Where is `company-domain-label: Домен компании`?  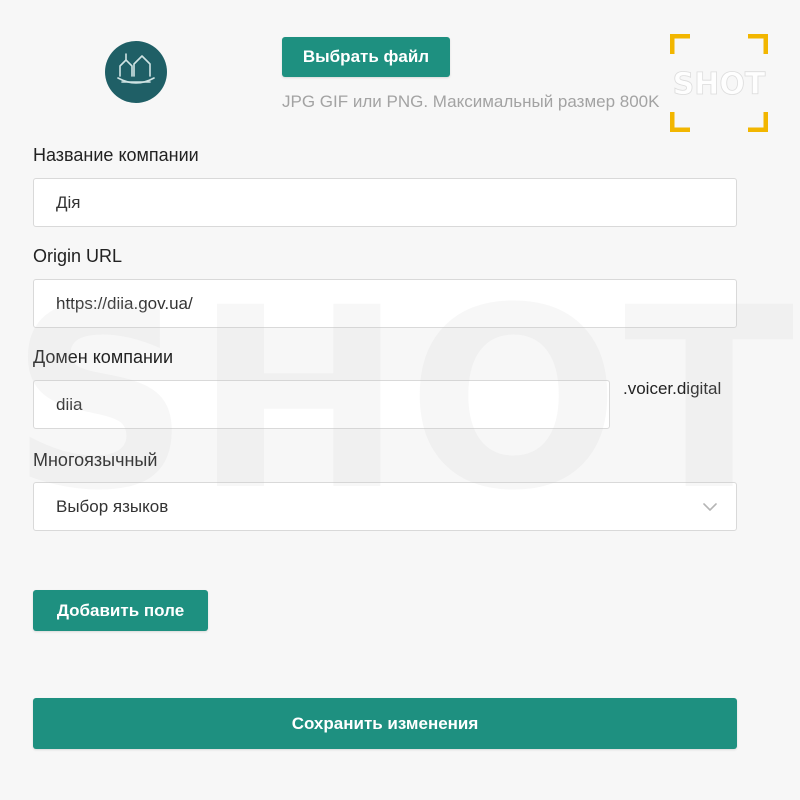 company-domain-label: Домен компании is located at coordinates (103, 357).